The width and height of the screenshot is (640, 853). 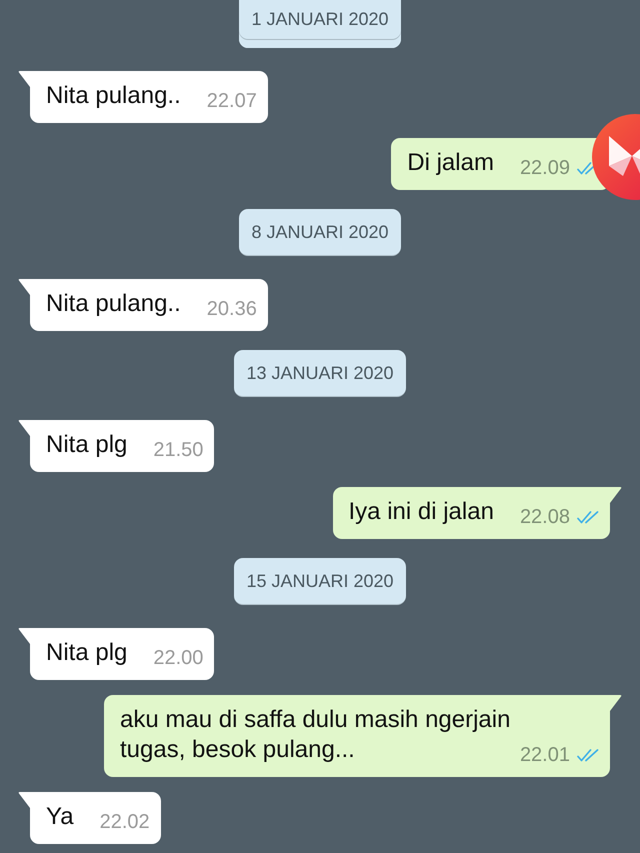 What do you see at coordinates (545, 517) in the screenshot?
I see `message-time: 22.08` at bounding box center [545, 517].